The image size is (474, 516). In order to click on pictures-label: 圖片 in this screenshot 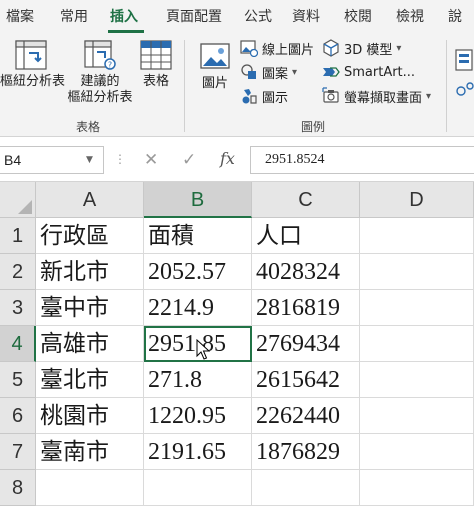, I will do `click(214, 83)`.